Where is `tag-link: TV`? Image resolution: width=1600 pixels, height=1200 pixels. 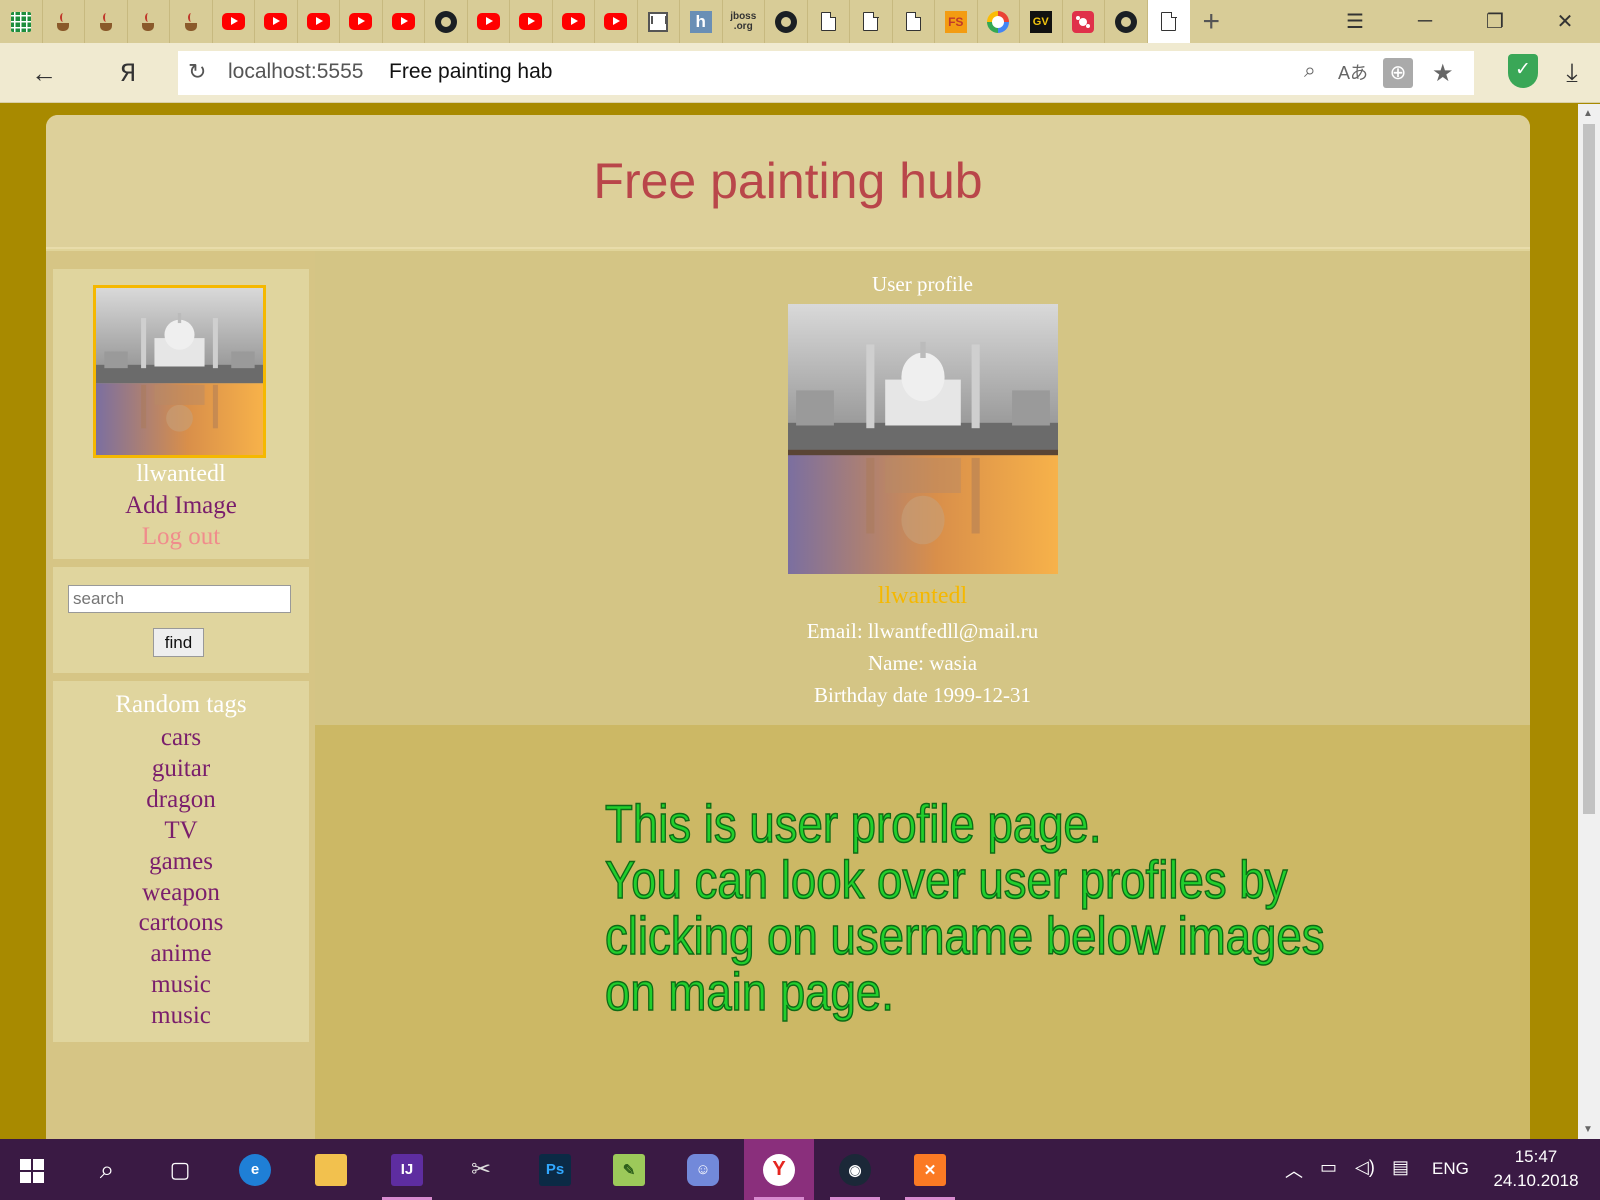
tag-link: TV is located at coordinates (181, 831).